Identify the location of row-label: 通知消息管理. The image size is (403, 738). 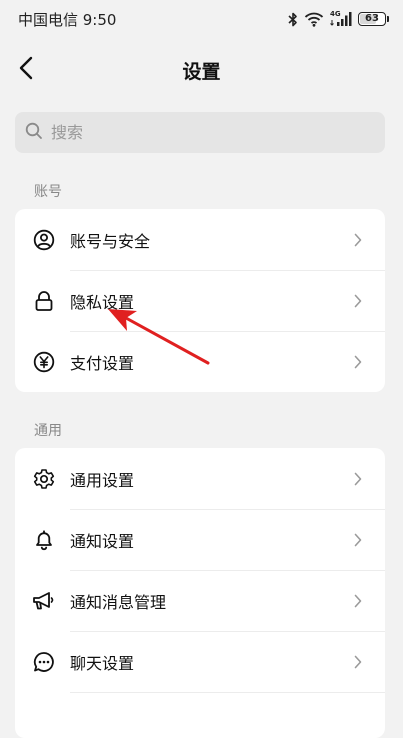
(118, 602).